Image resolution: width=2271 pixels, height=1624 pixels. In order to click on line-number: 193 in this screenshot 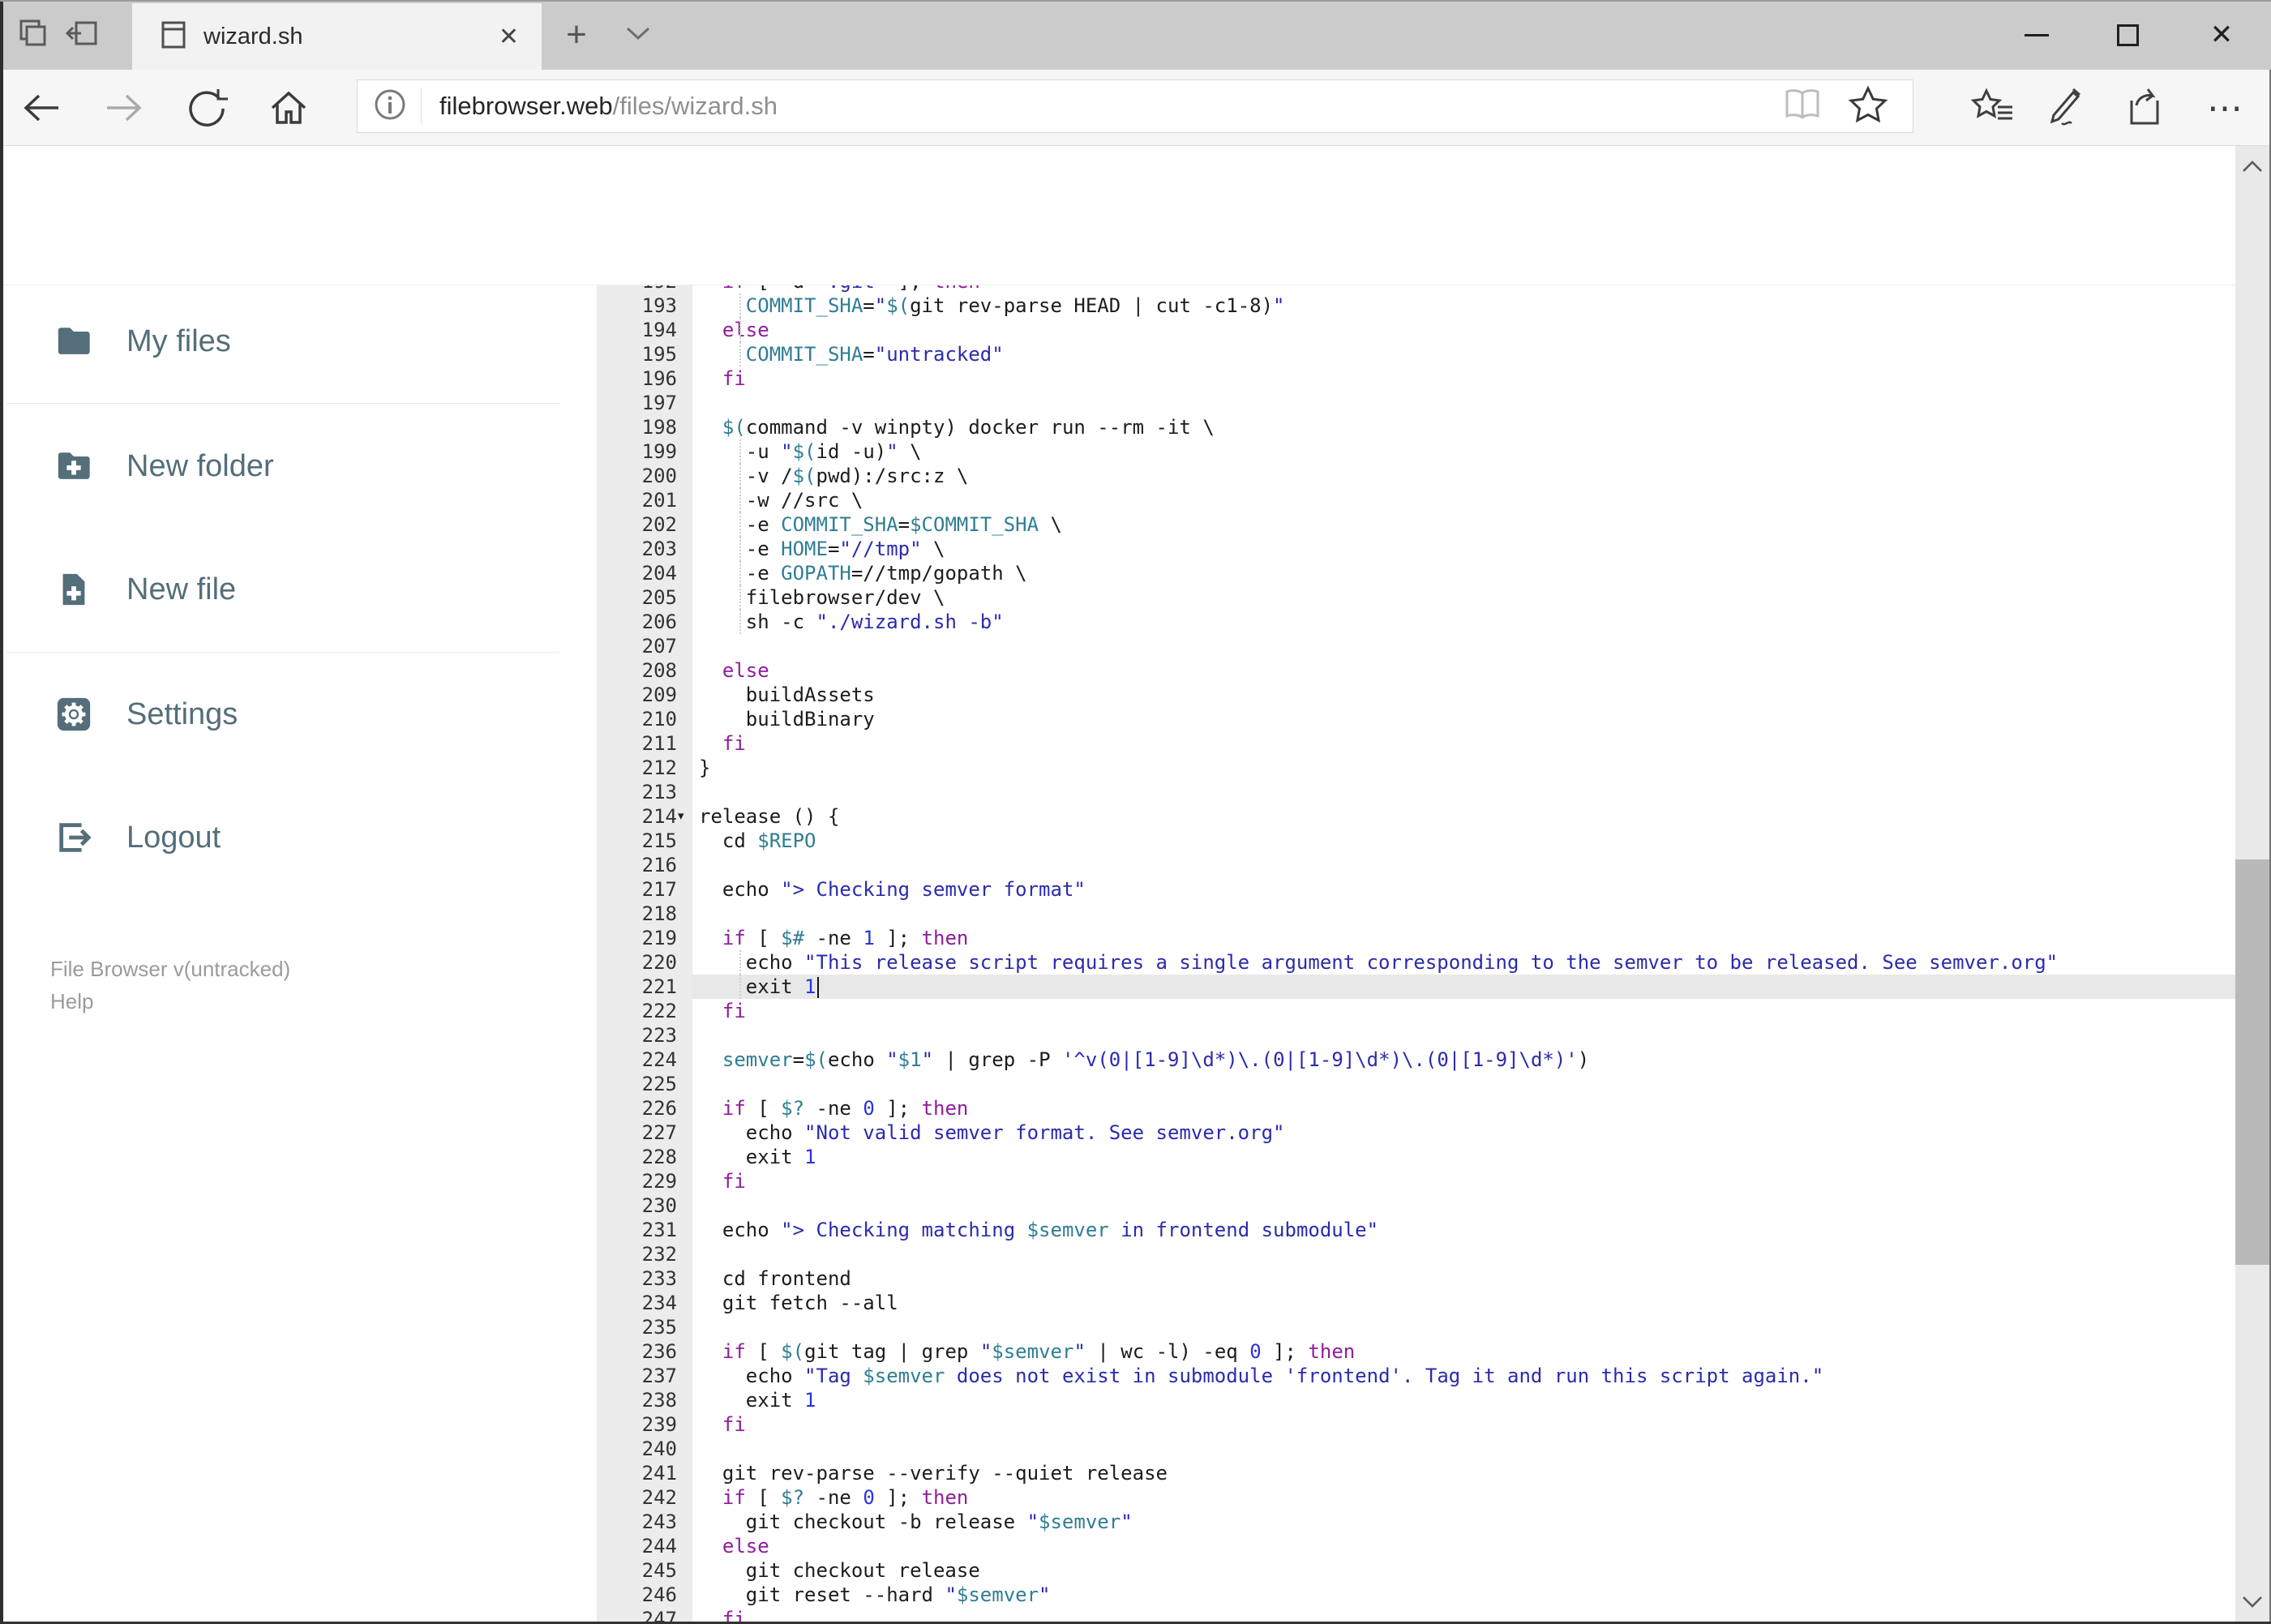, I will do `click(637, 306)`.